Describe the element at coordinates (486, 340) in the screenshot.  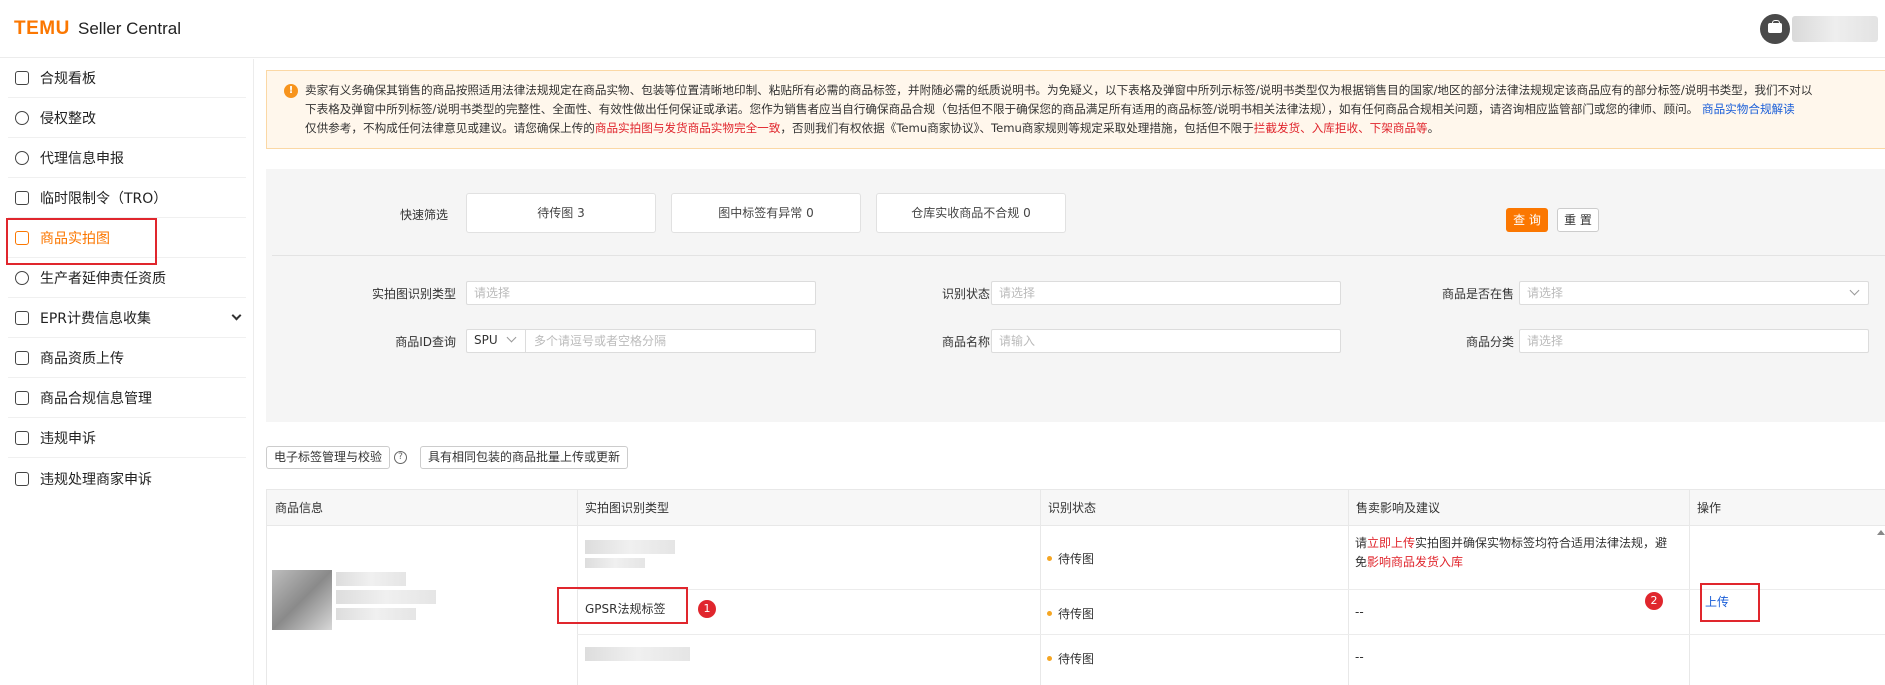
I see `id-mode-value: SPU` at that location.